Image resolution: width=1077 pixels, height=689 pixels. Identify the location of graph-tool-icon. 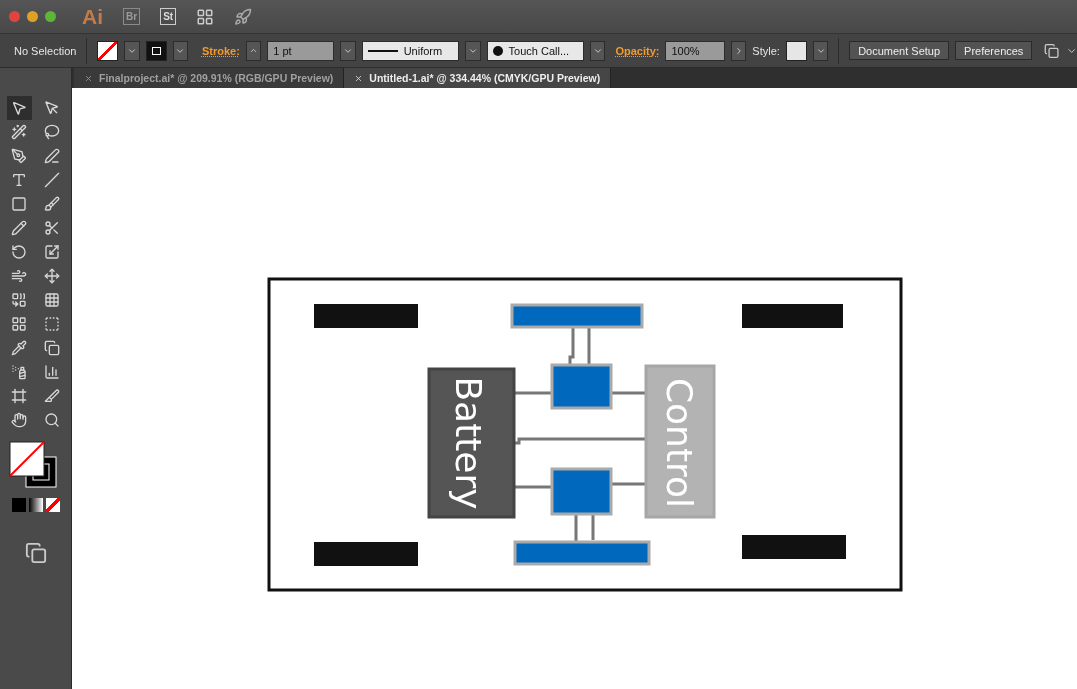
(52, 372).